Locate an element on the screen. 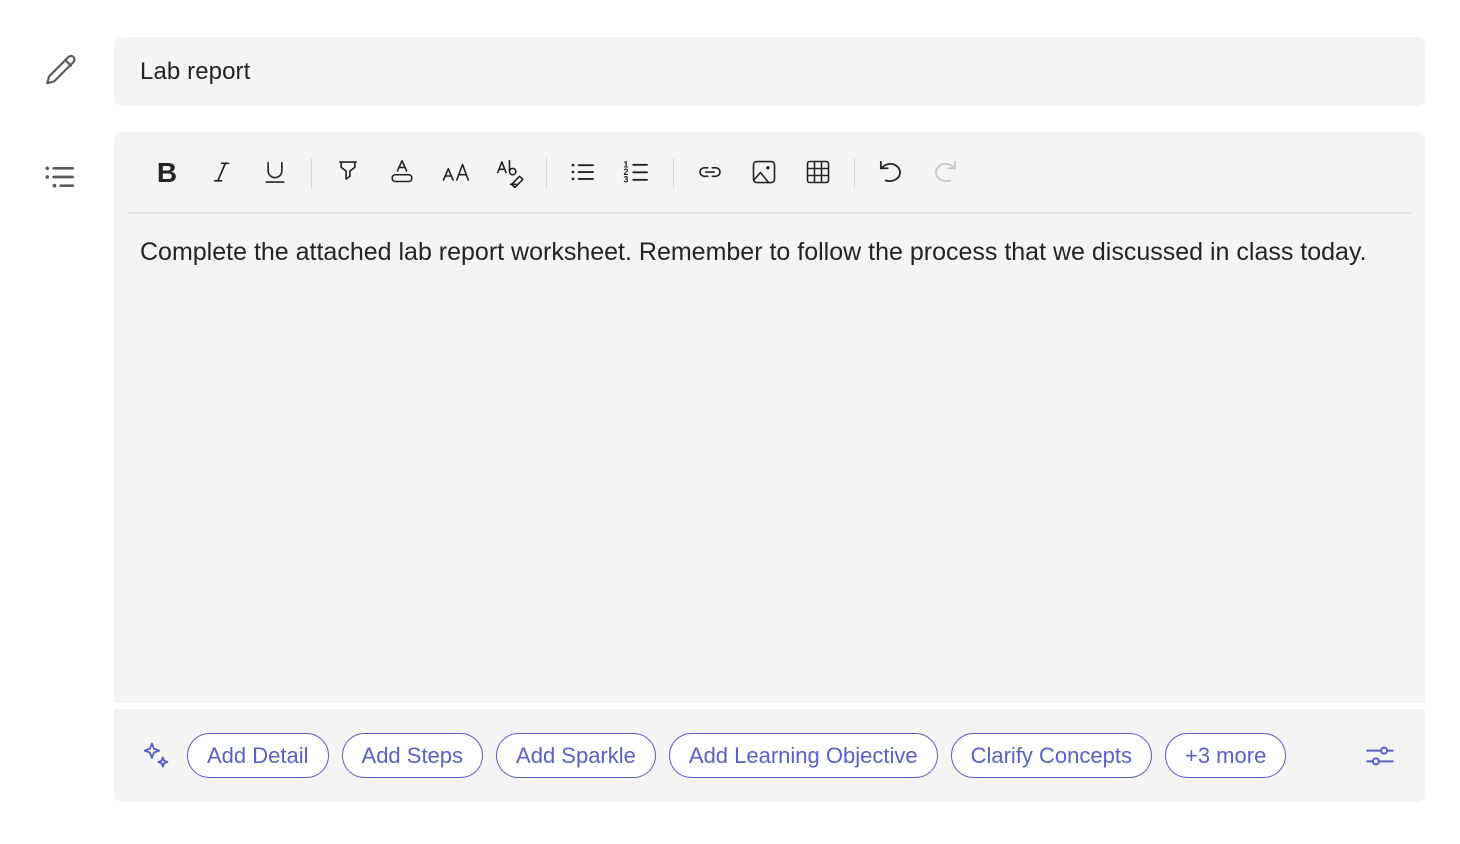  settings-sliders-icon is located at coordinates (1380, 756).